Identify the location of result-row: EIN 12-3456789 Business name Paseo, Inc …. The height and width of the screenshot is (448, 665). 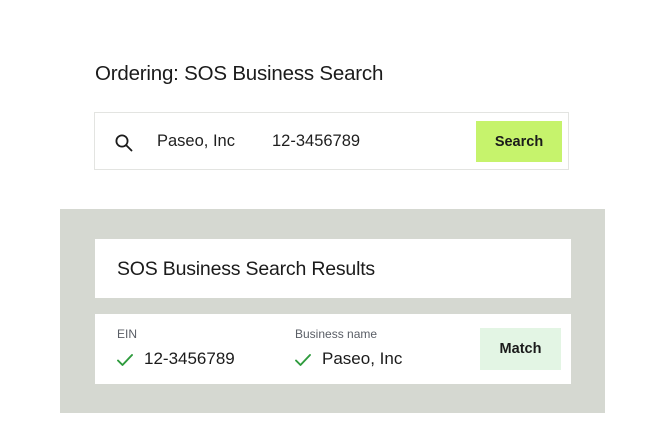
(333, 349).